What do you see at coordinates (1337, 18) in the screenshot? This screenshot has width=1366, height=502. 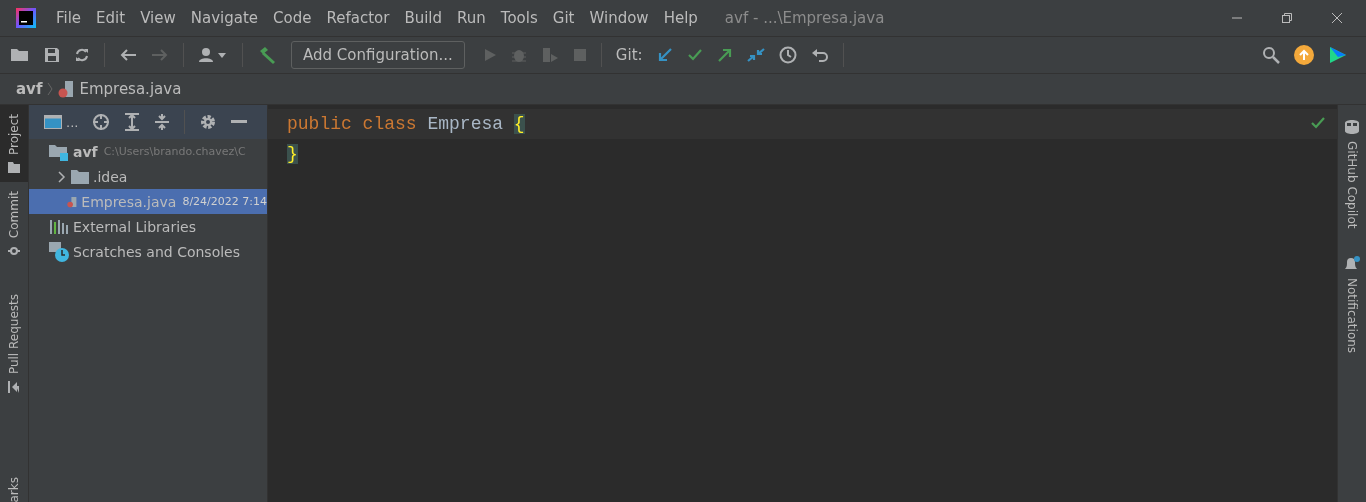 I see `close-icon` at bounding box center [1337, 18].